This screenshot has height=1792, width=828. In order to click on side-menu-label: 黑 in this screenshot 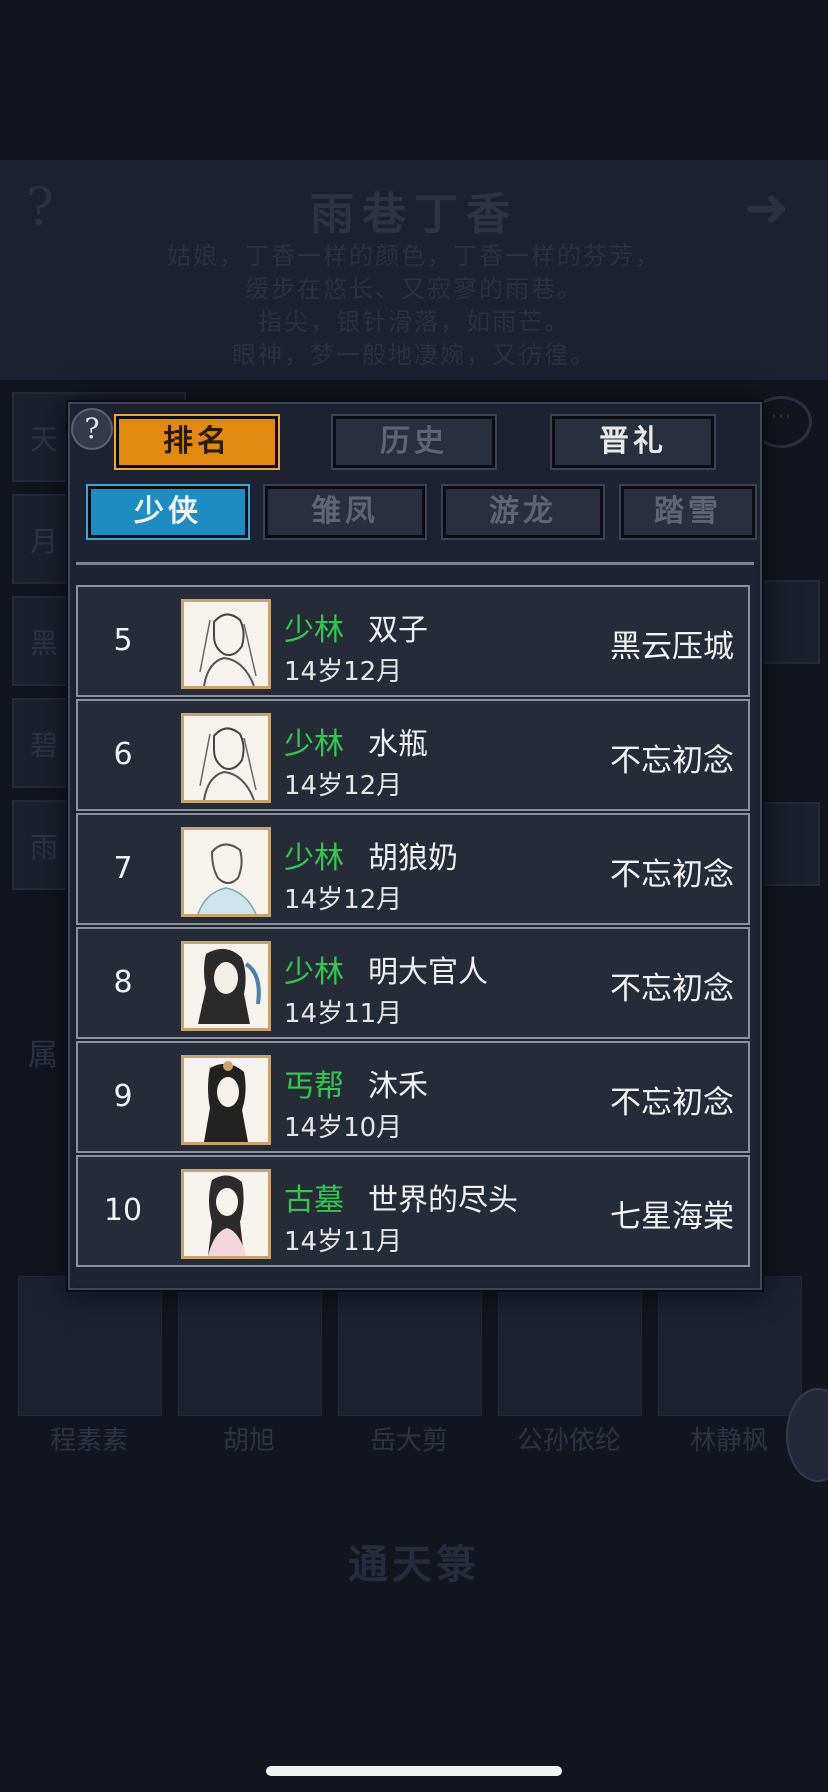, I will do `click(44, 643)`.